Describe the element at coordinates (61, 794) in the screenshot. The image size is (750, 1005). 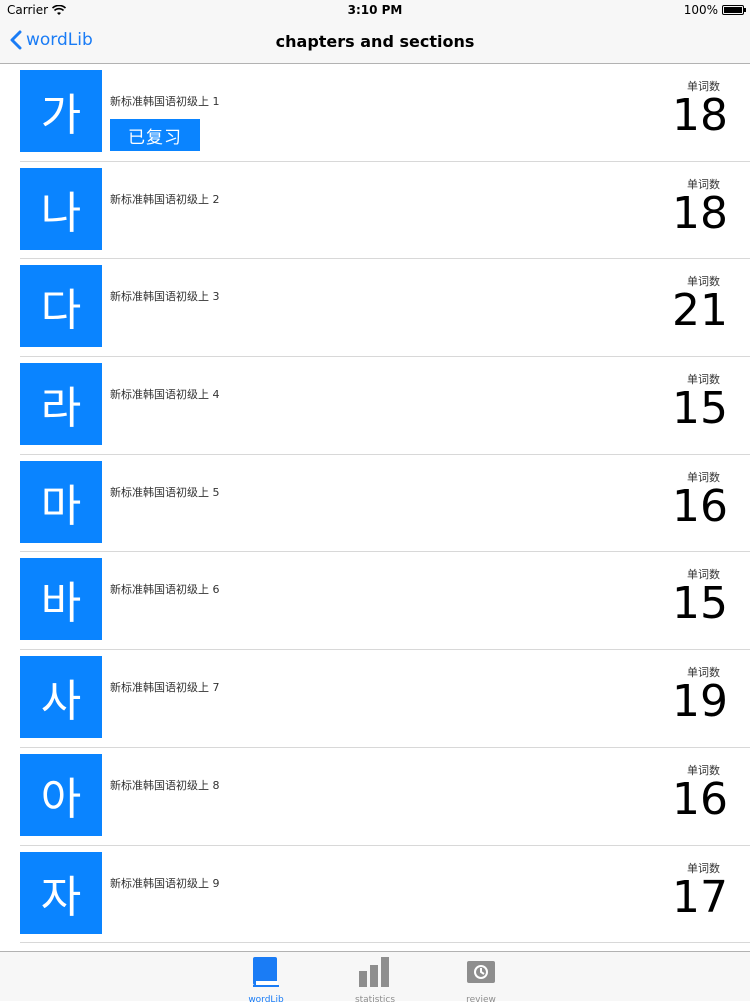
I see `chapter-letter-tile: 아` at that location.